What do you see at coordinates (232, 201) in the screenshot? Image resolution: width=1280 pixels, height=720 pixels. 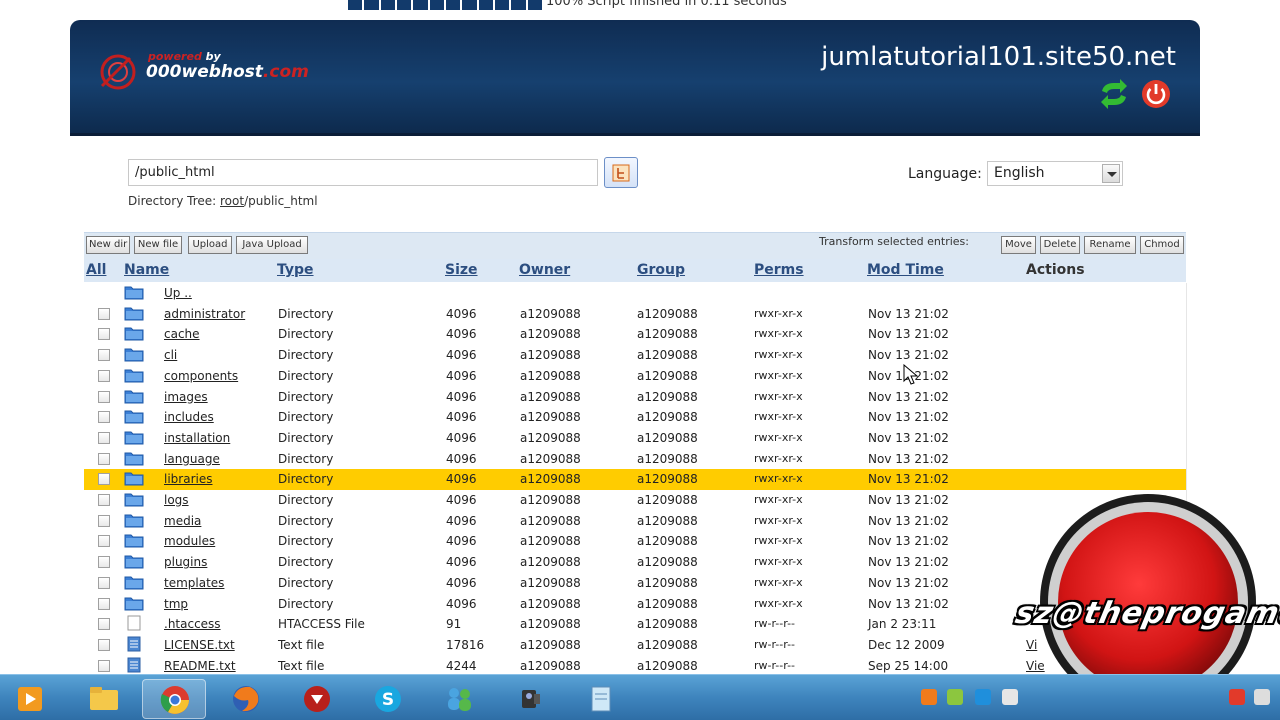 I see `directory-tree-root-link: root` at bounding box center [232, 201].